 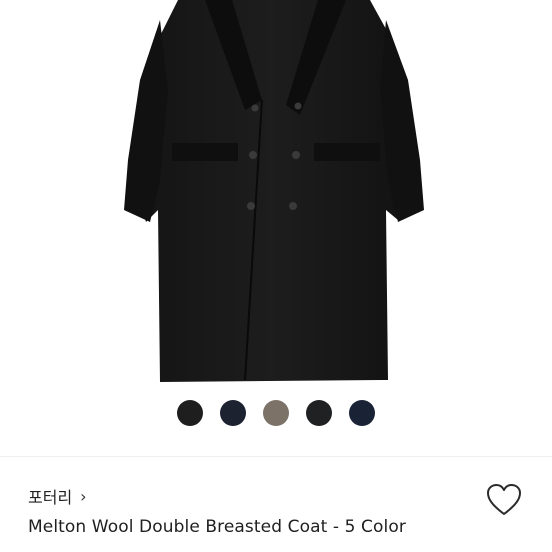 What do you see at coordinates (50, 497) in the screenshot?
I see `brand-name: 포터리` at bounding box center [50, 497].